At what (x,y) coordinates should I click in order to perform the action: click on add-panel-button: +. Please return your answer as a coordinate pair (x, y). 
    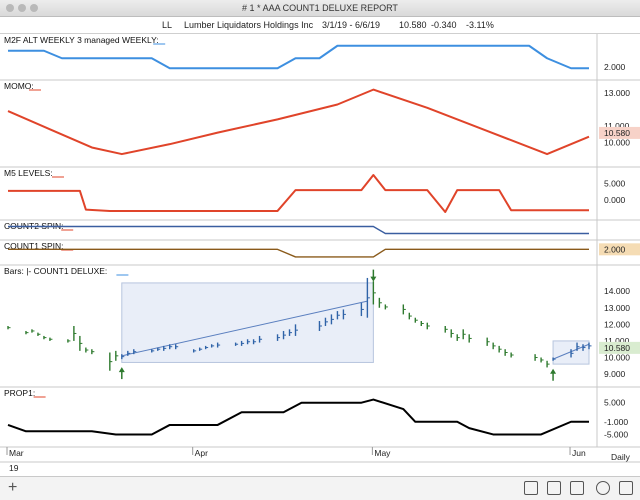
    Looking at the image, I should click on (12, 488).